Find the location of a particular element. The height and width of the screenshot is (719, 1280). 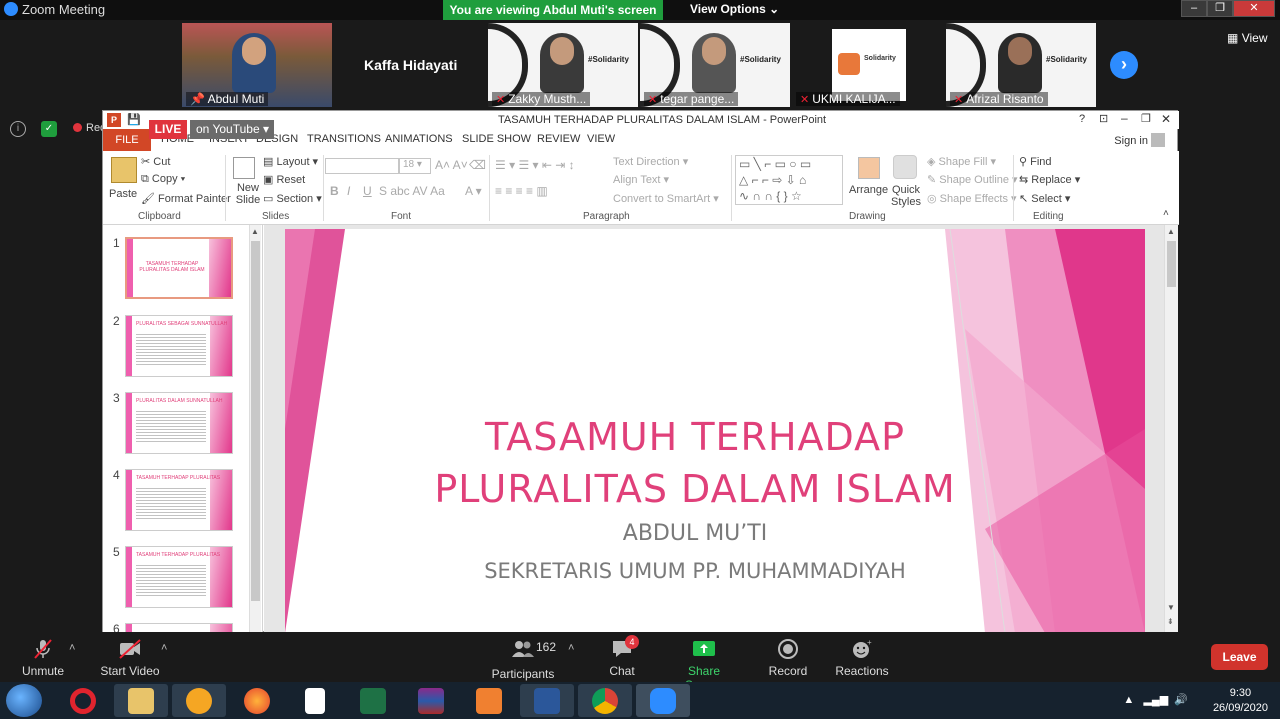

font-name-combo is located at coordinates (362, 166).